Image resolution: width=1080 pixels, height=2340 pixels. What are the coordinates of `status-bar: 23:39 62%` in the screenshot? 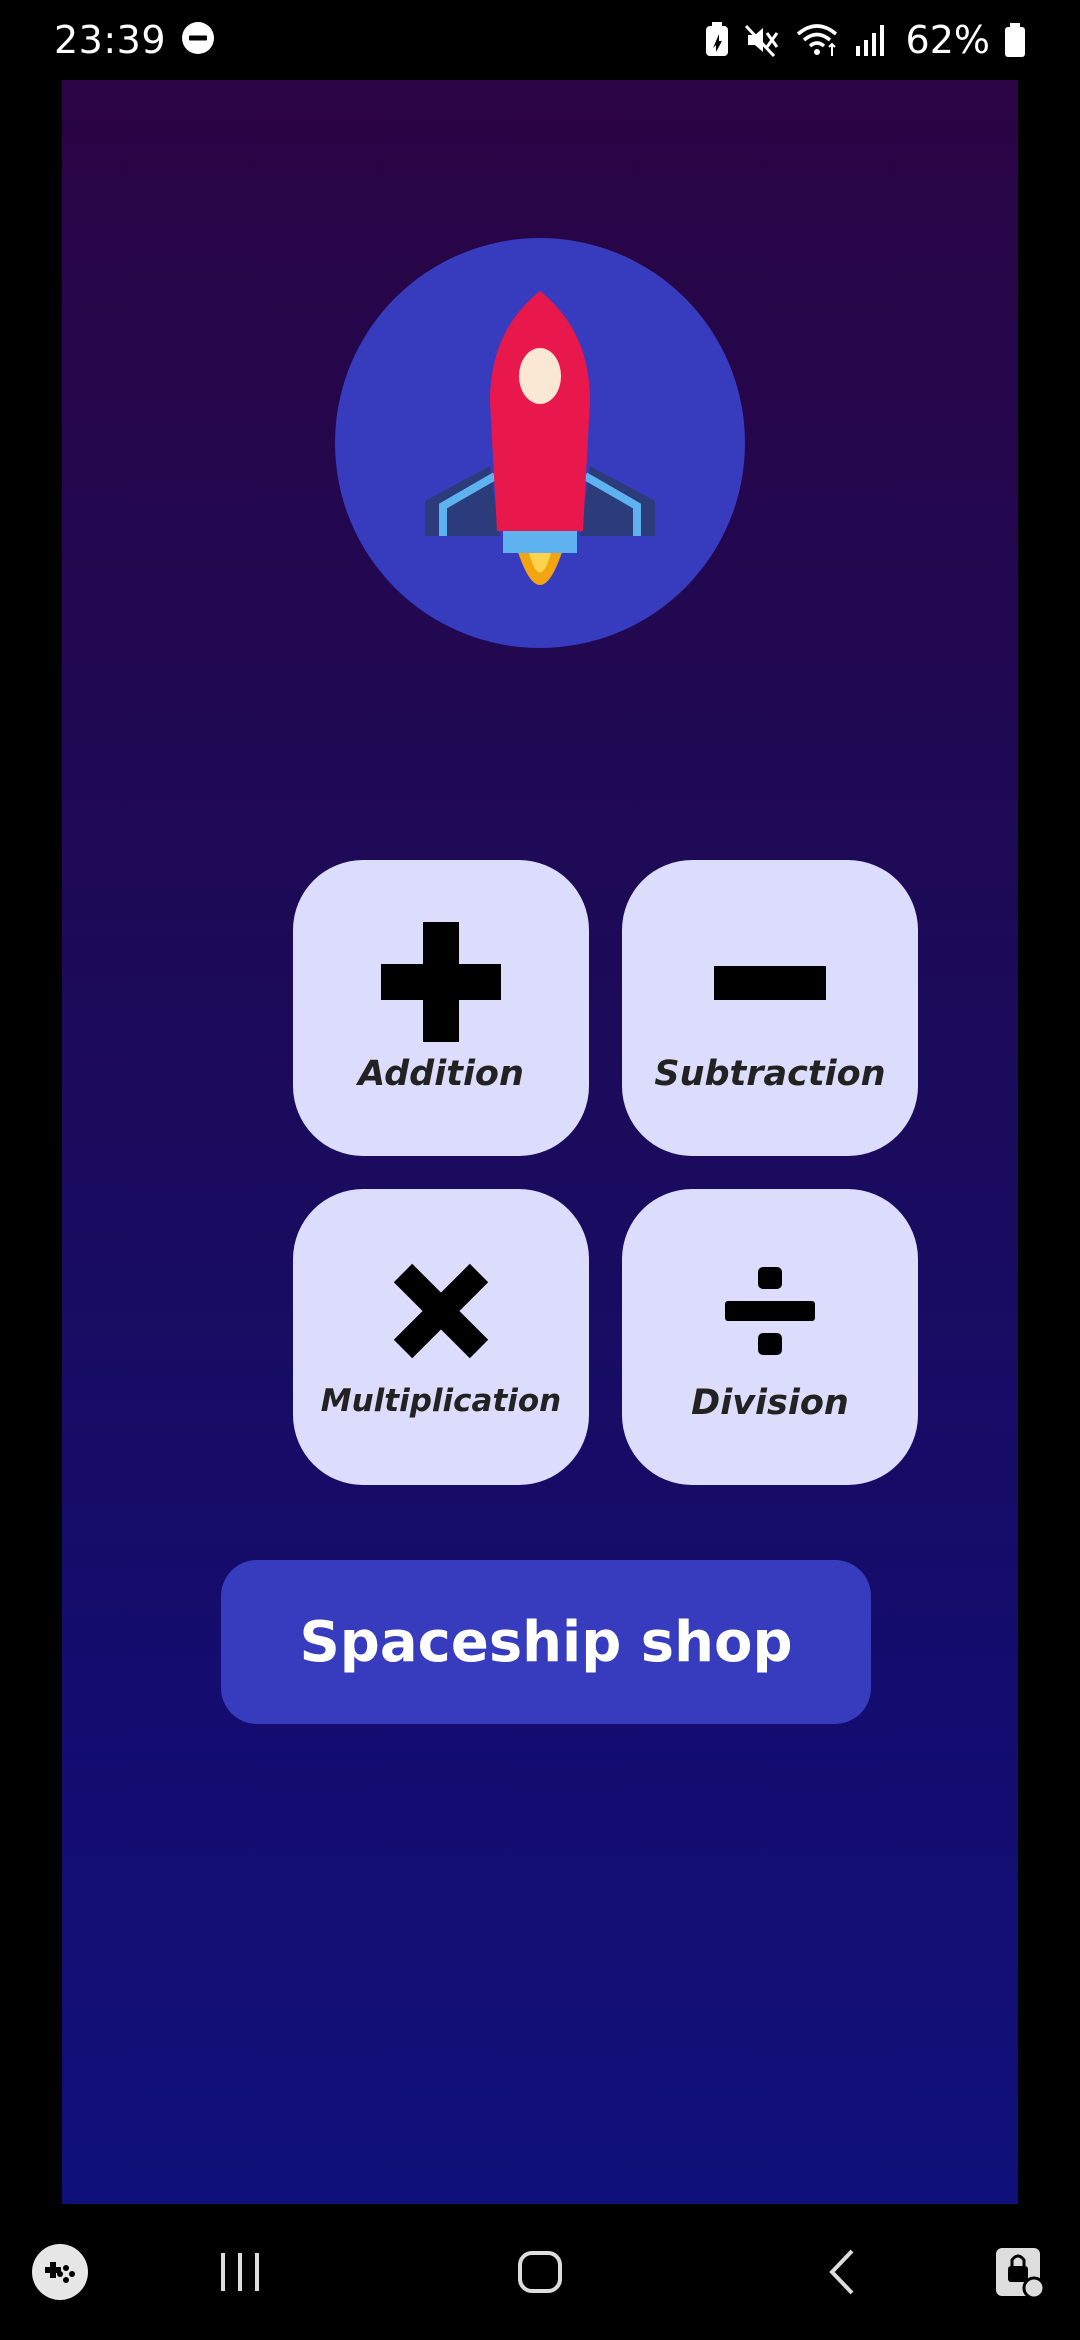 It's located at (540, 40).